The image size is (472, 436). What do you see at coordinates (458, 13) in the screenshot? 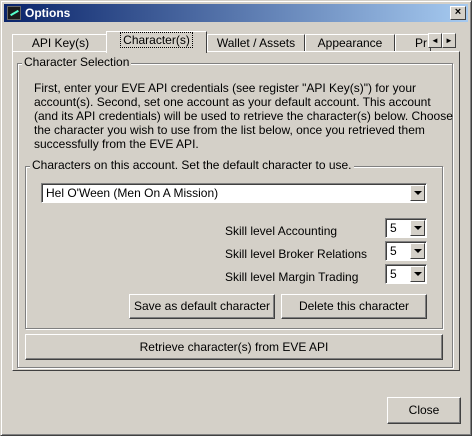
I see `close-window-button: ×` at bounding box center [458, 13].